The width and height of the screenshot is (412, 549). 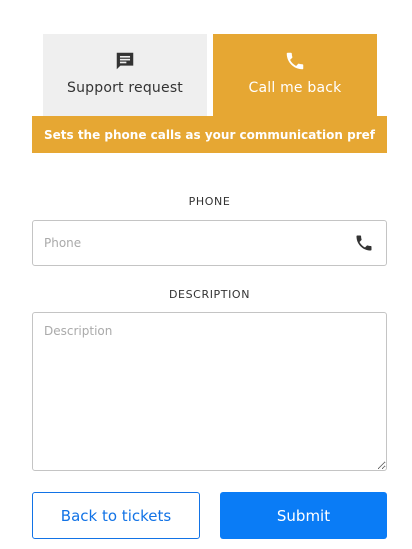 I want to click on phone-field-wrapper, so click(x=209, y=243).